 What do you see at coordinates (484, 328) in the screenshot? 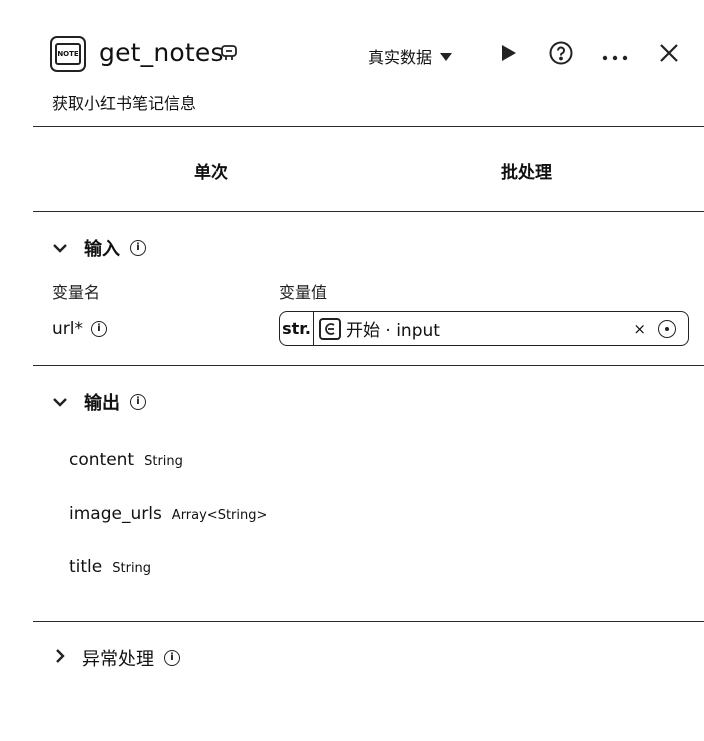
I see `variable-value-field: str. 开始 · input ×` at bounding box center [484, 328].